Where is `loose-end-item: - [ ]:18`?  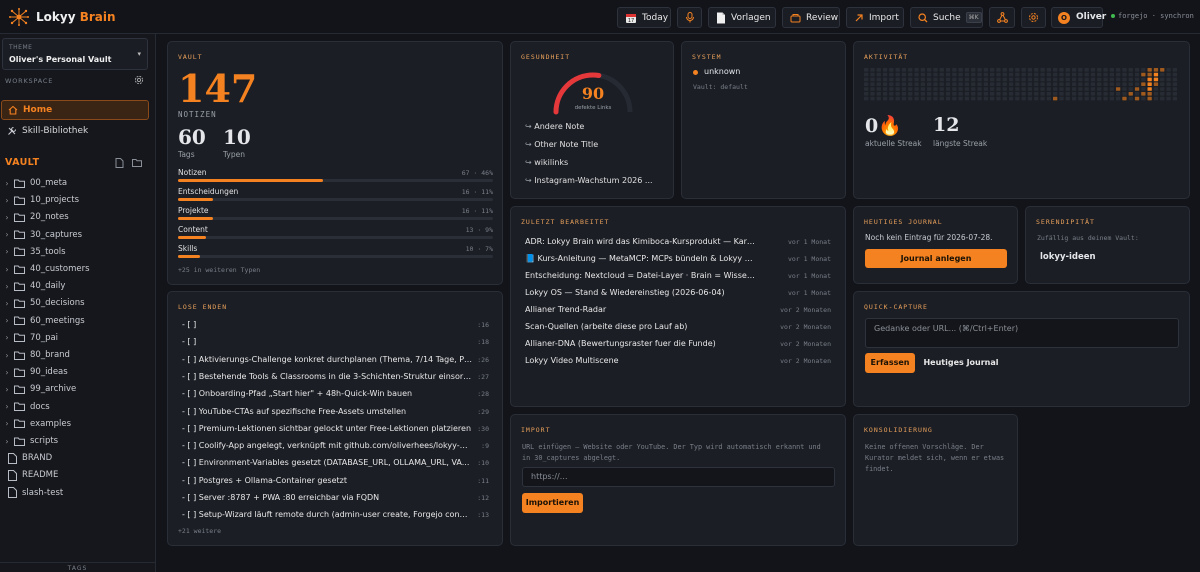 loose-end-item: - [ ]:18 is located at coordinates (335, 345).